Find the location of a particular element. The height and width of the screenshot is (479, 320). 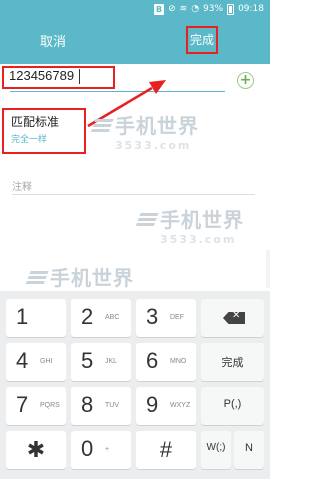

match-criteria-title: 匹配标准 is located at coordinates (35, 121).